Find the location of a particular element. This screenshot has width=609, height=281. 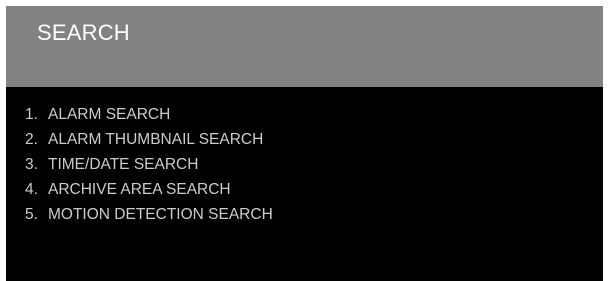

menu-item-label: MOTION DETECTION SEARCH is located at coordinates (160, 214).